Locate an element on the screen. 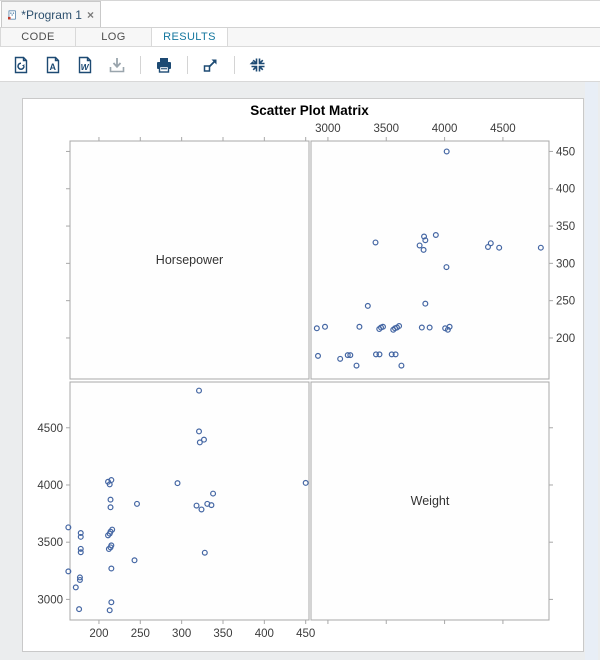  tab-code: CODE is located at coordinates (38, 37).